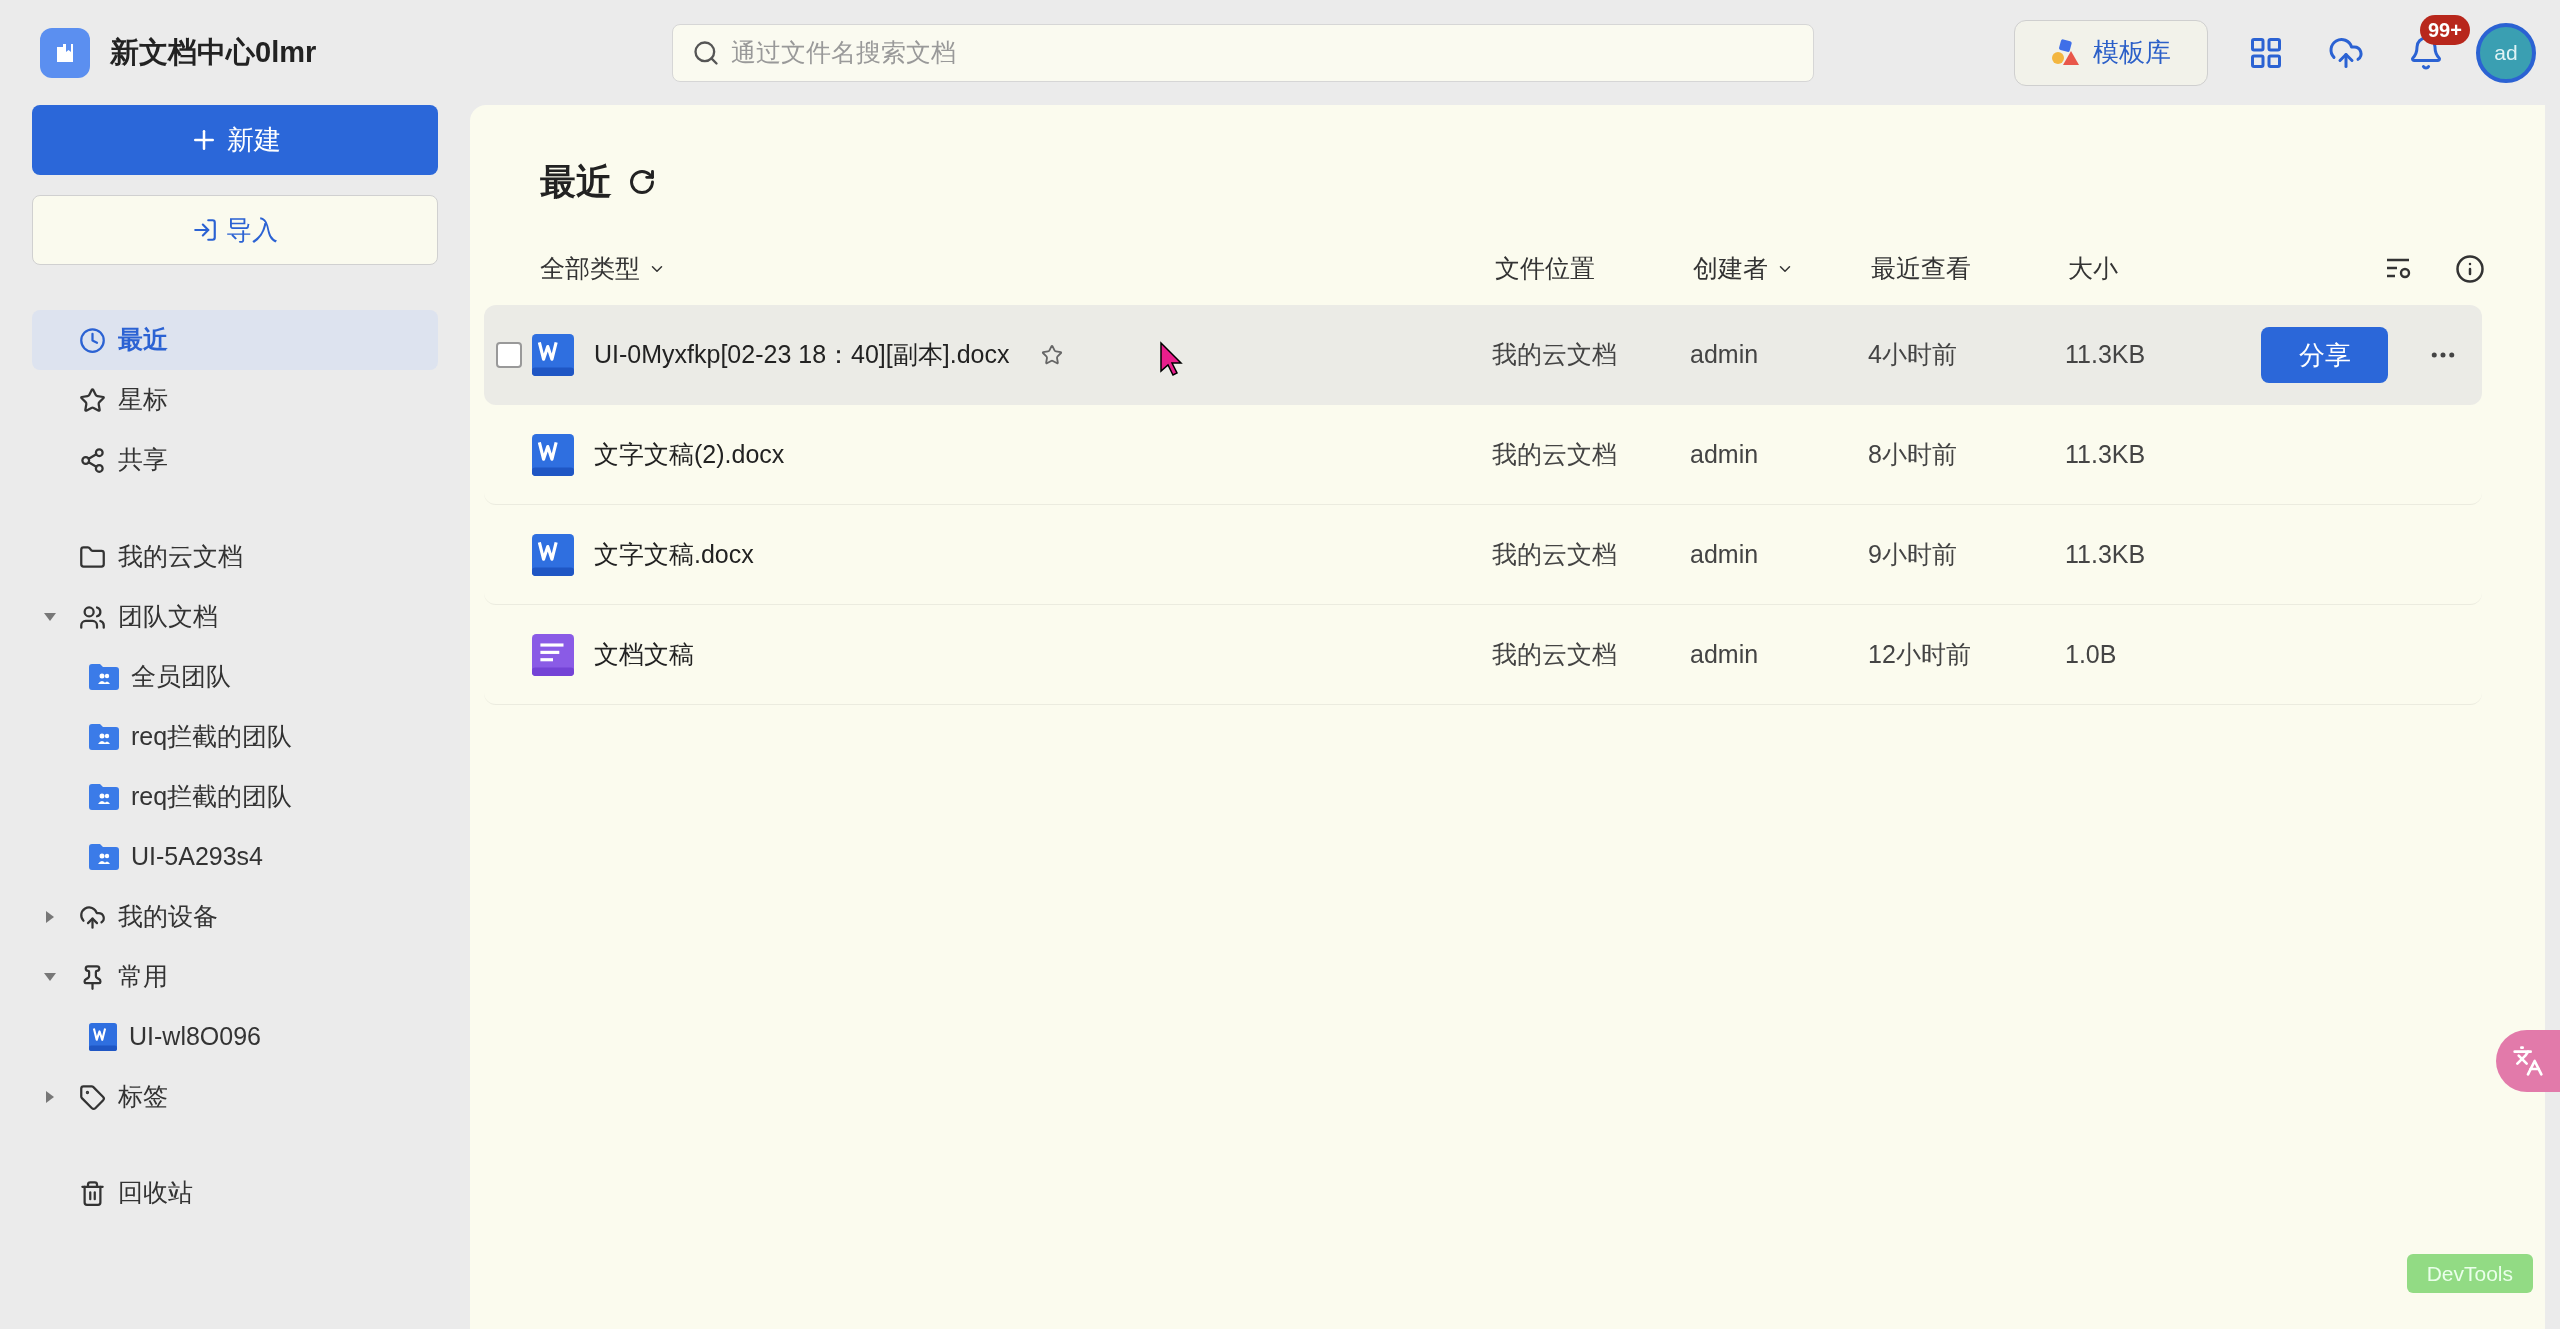 This screenshot has width=2560, height=1329. Describe the element at coordinates (235, 617) in the screenshot. I see `sidebar-item: 团队文档` at that location.